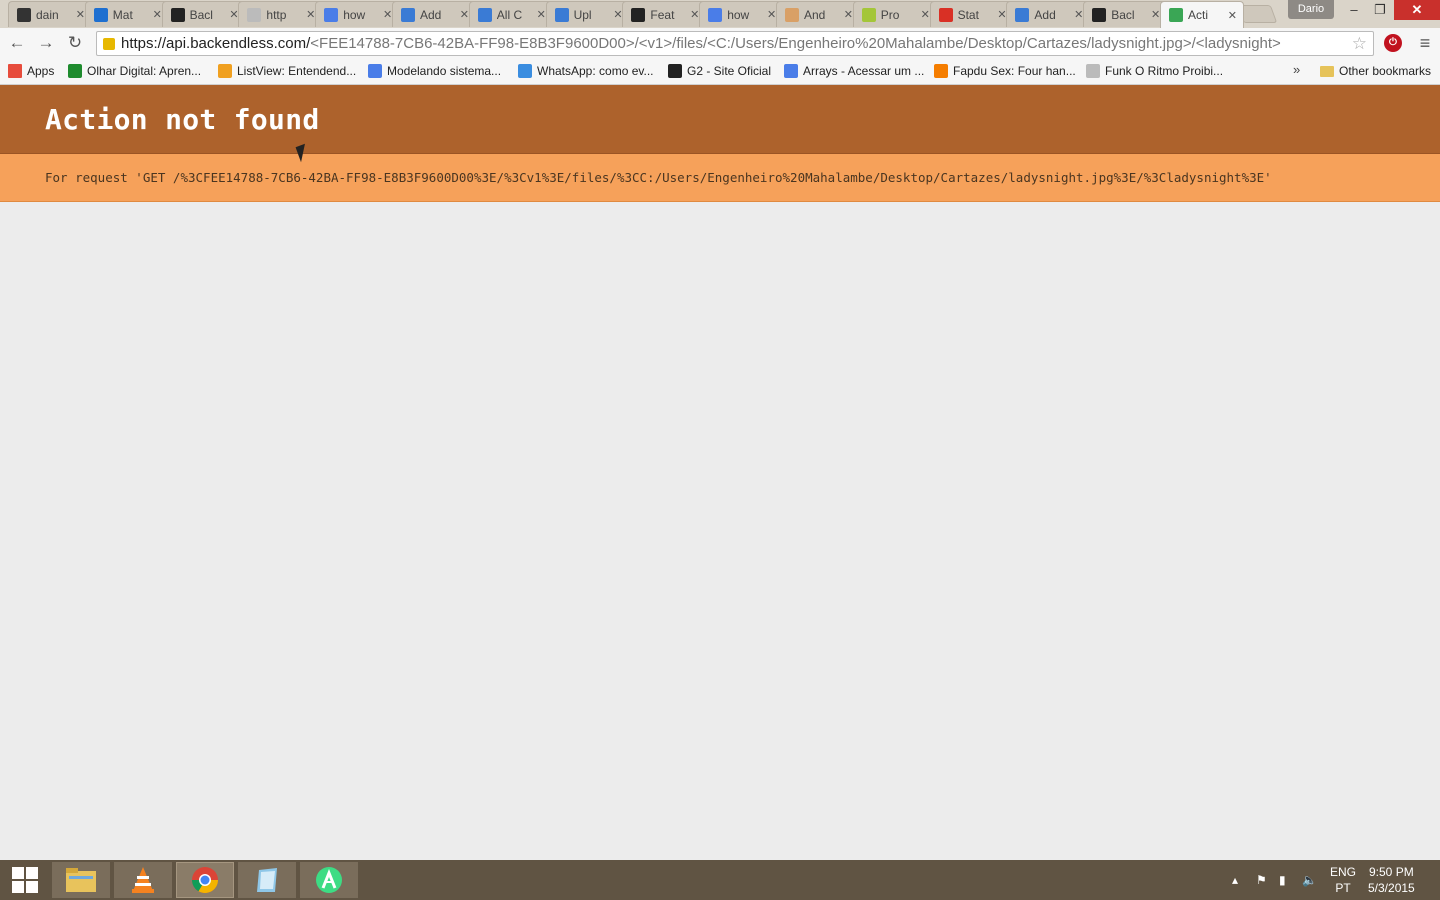  What do you see at coordinates (1425, 43) in the screenshot?
I see `menu-icon: ≡` at bounding box center [1425, 43].